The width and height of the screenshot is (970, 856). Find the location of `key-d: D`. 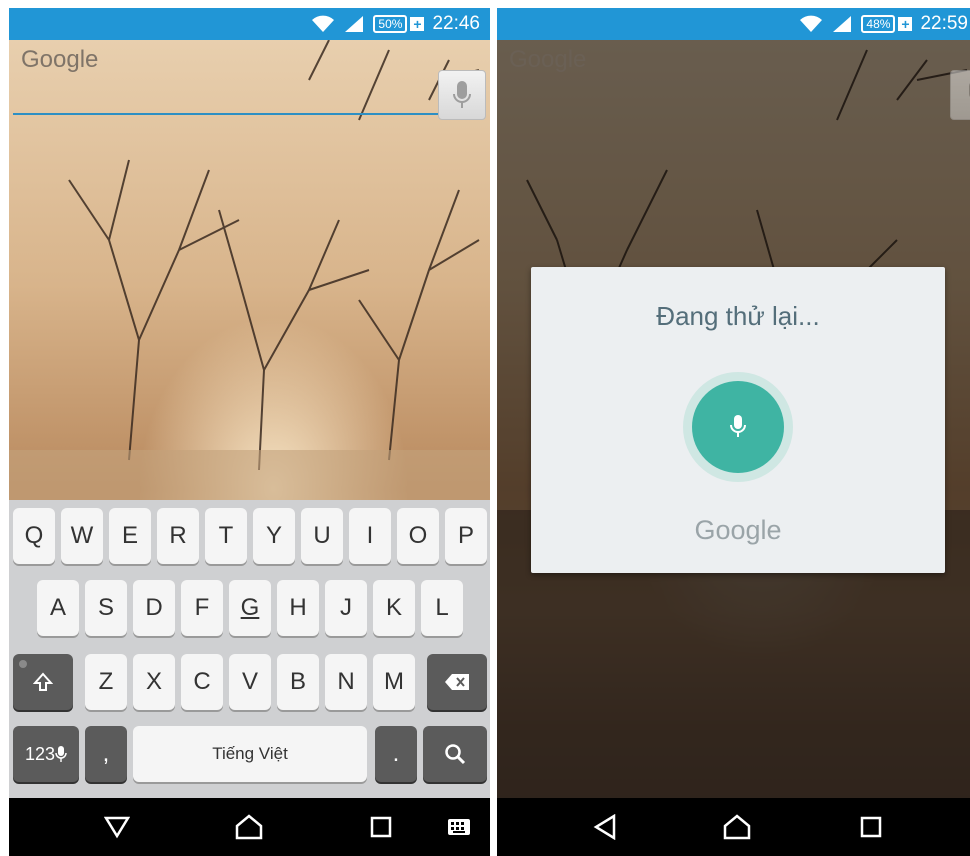

key-d: D is located at coordinates (154, 608).